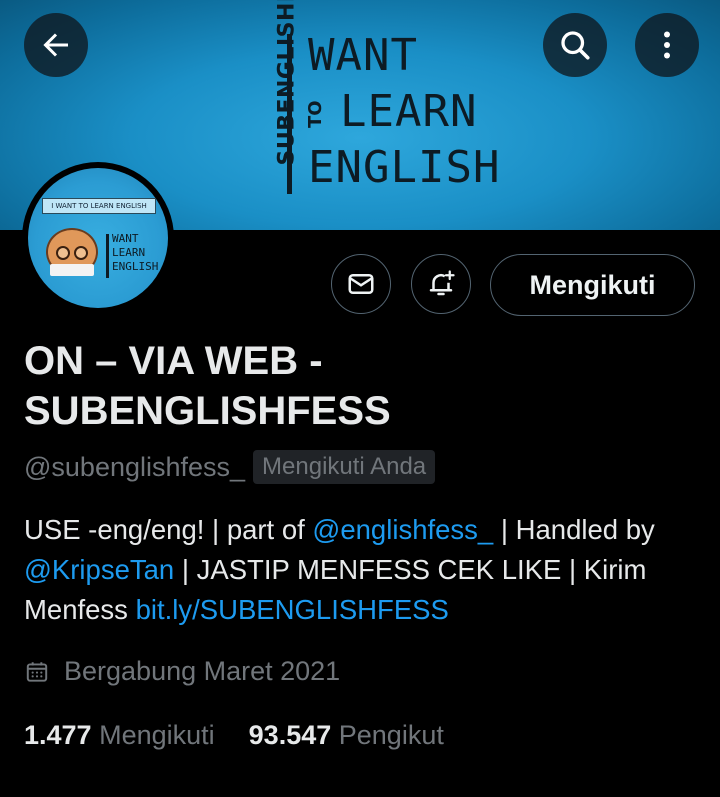  I want to click on bell-plus-icon, so click(442, 283).